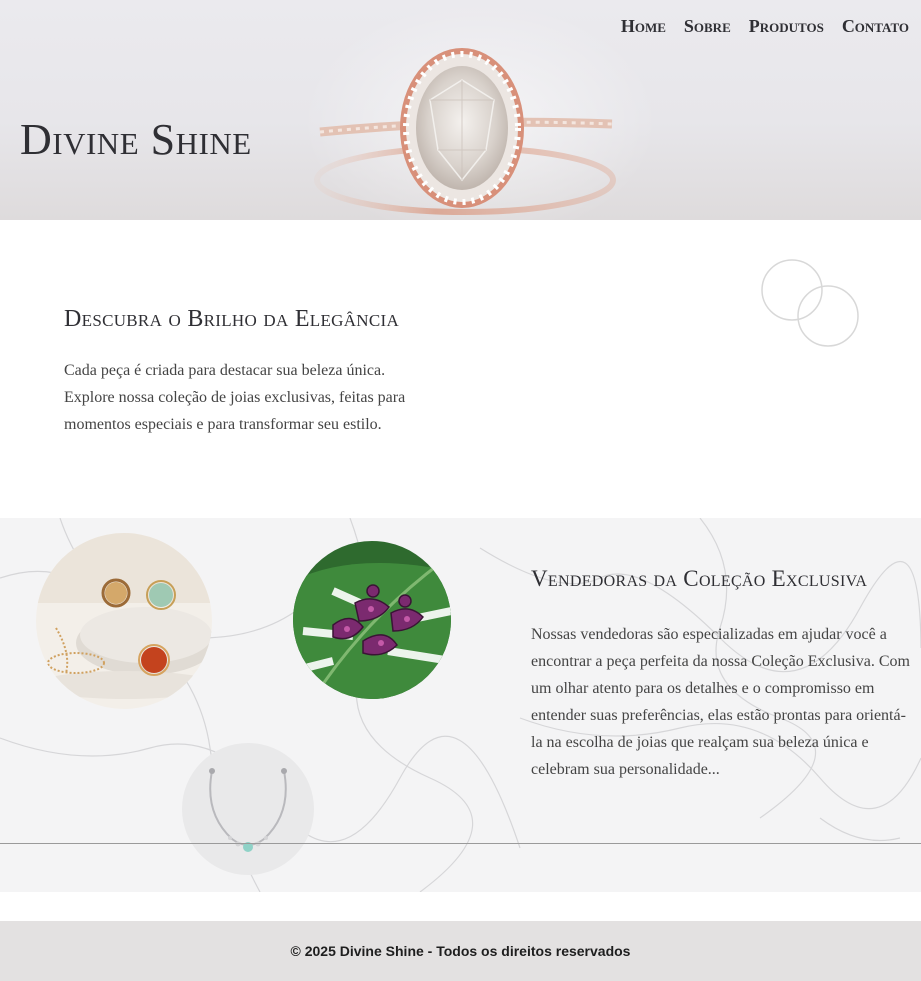 This screenshot has height=981, width=921. I want to click on bracelet-photo, so click(248, 809).